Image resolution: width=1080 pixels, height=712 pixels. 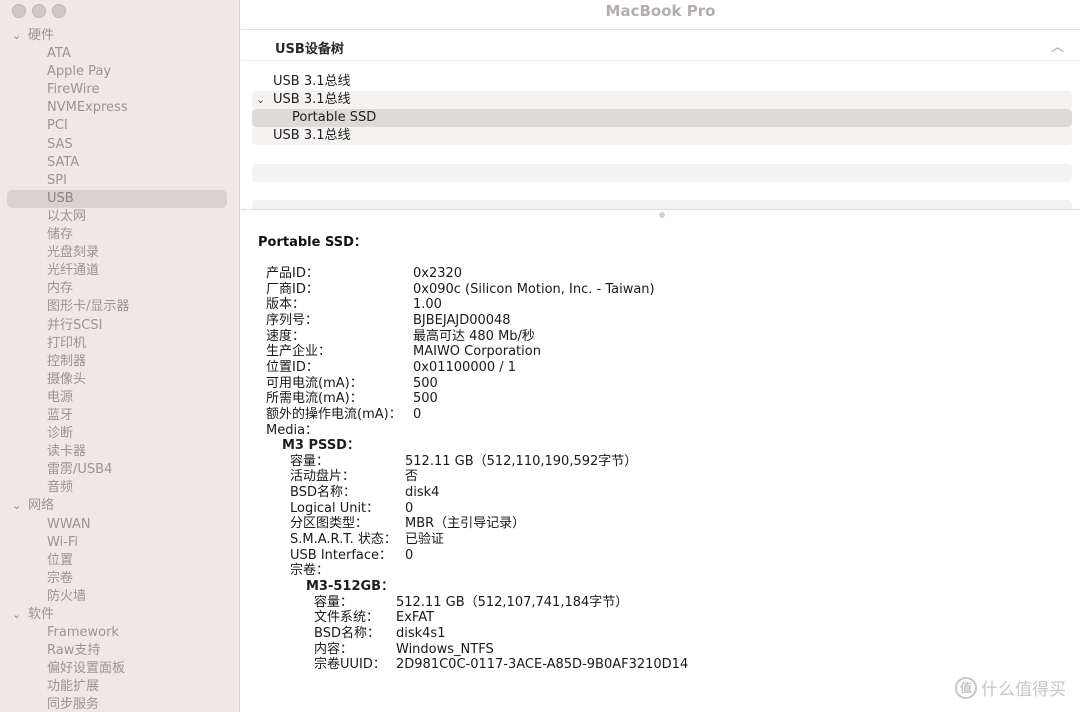 I want to click on sidebar-item: ATA, so click(x=119, y=54).